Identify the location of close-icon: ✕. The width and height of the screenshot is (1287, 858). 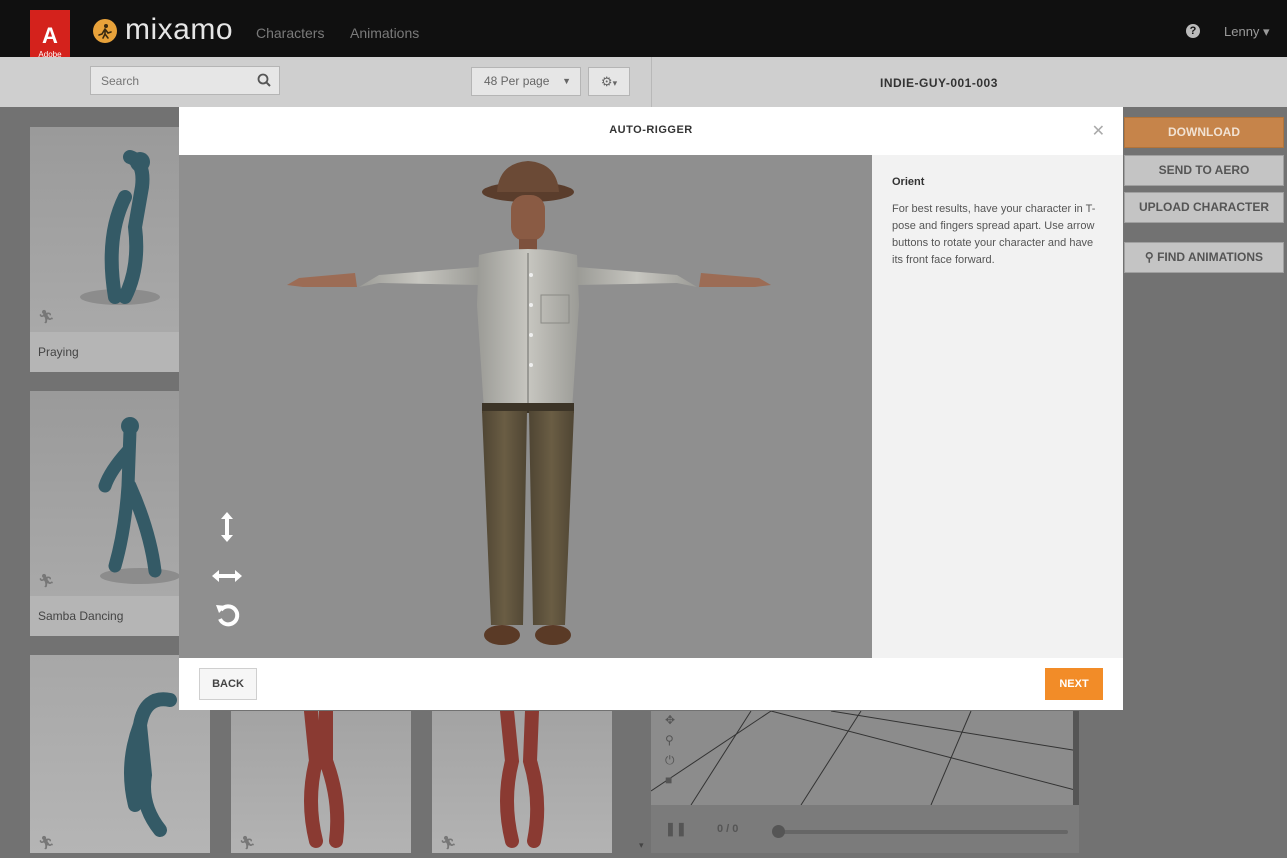
(1098, 131).